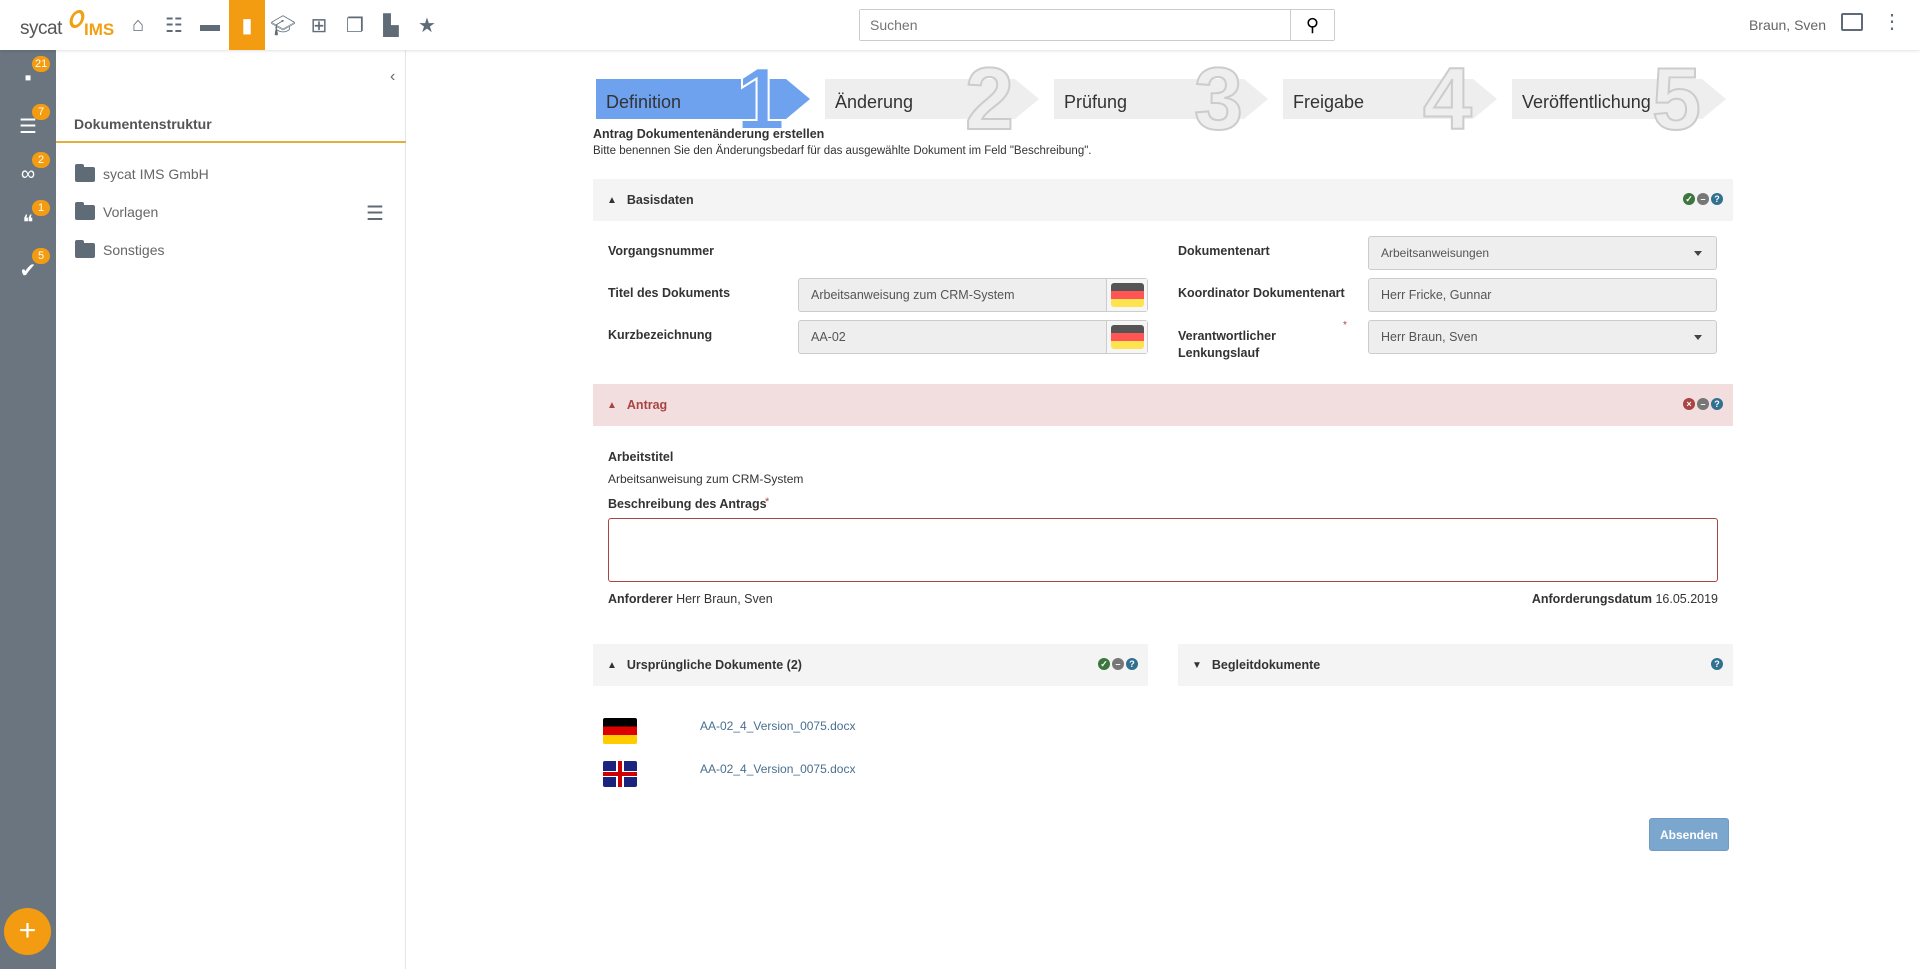 The image size is (1920, 969). What do you see at coordinates (375, 214) in the screenshot?
I see `list-menu-icon: ☰` at bounding box center [375, 214].